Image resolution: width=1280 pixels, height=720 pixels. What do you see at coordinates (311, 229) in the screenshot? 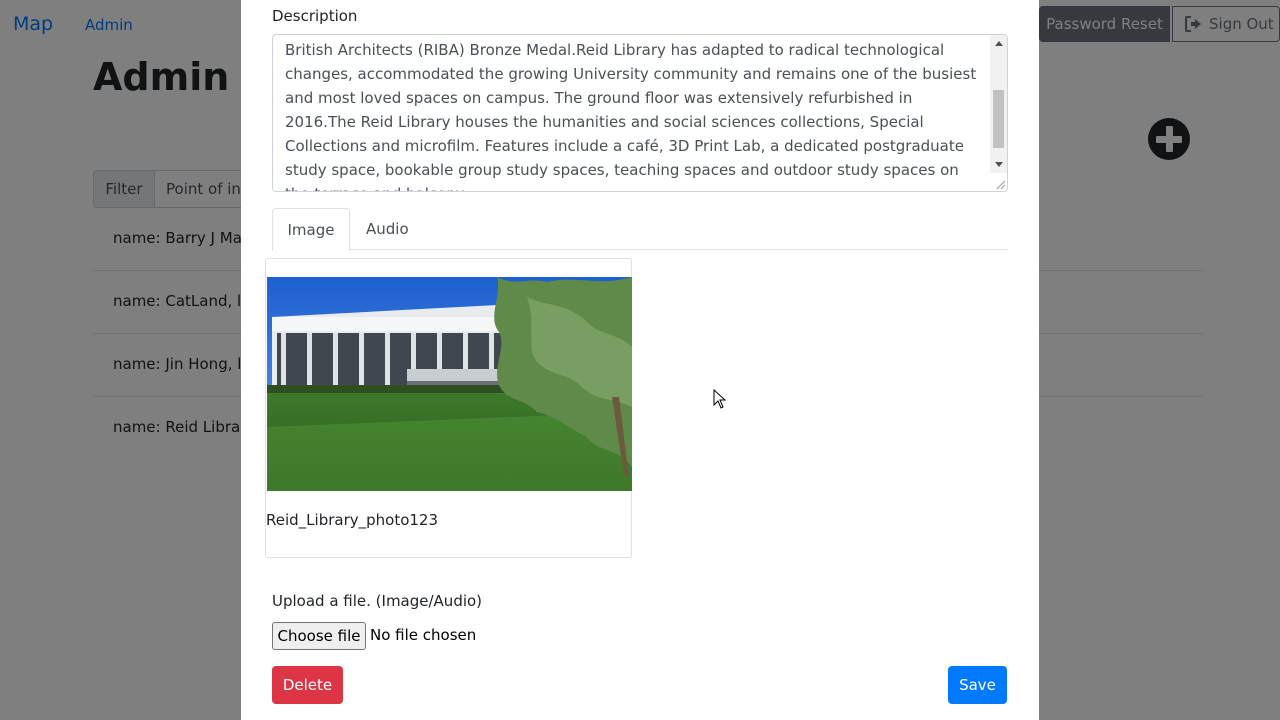
I see `tab-image: Image` at bounding box center [311, 229].